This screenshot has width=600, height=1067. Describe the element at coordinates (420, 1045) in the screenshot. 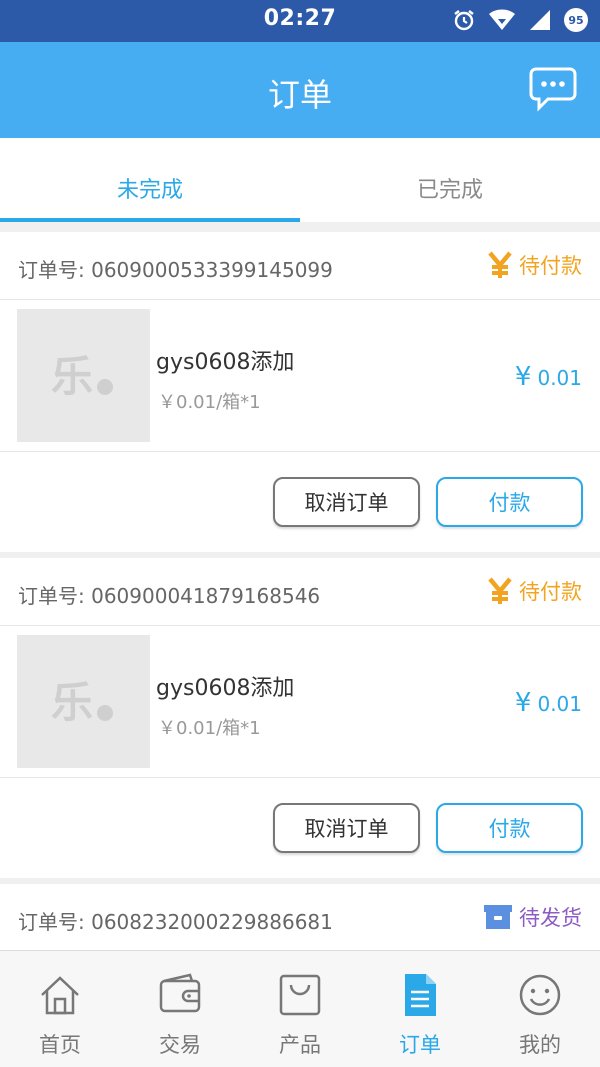

I see `nav-label: 订单` at that location.